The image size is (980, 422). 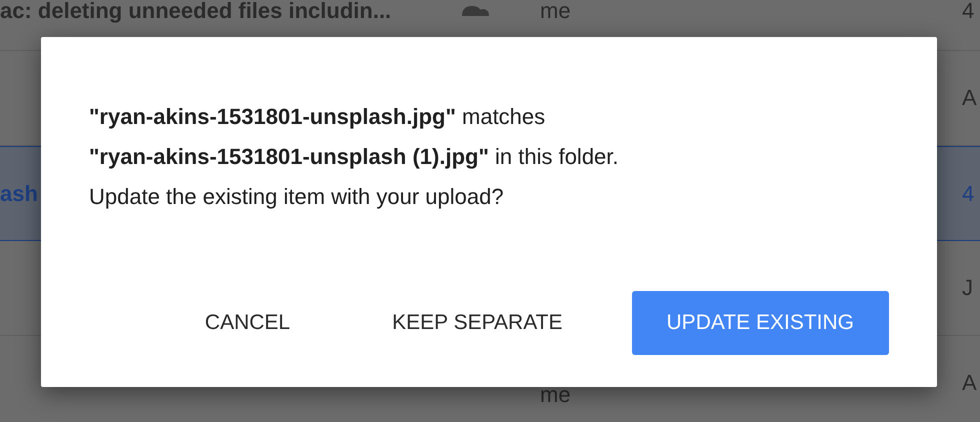 I want to click on file-name: ash, so click(x=19, y=193).